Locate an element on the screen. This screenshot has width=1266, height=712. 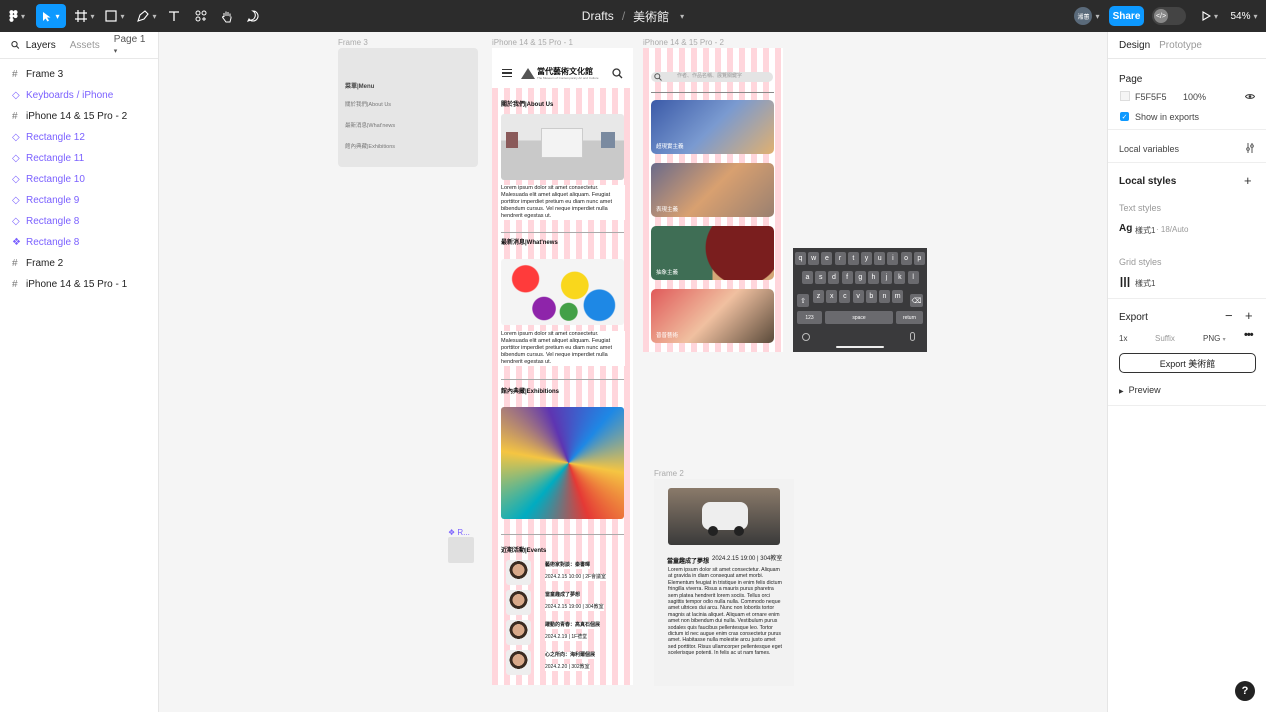
event-item-title: 當童趣成了夢想 is located at coordinates (563, 595).